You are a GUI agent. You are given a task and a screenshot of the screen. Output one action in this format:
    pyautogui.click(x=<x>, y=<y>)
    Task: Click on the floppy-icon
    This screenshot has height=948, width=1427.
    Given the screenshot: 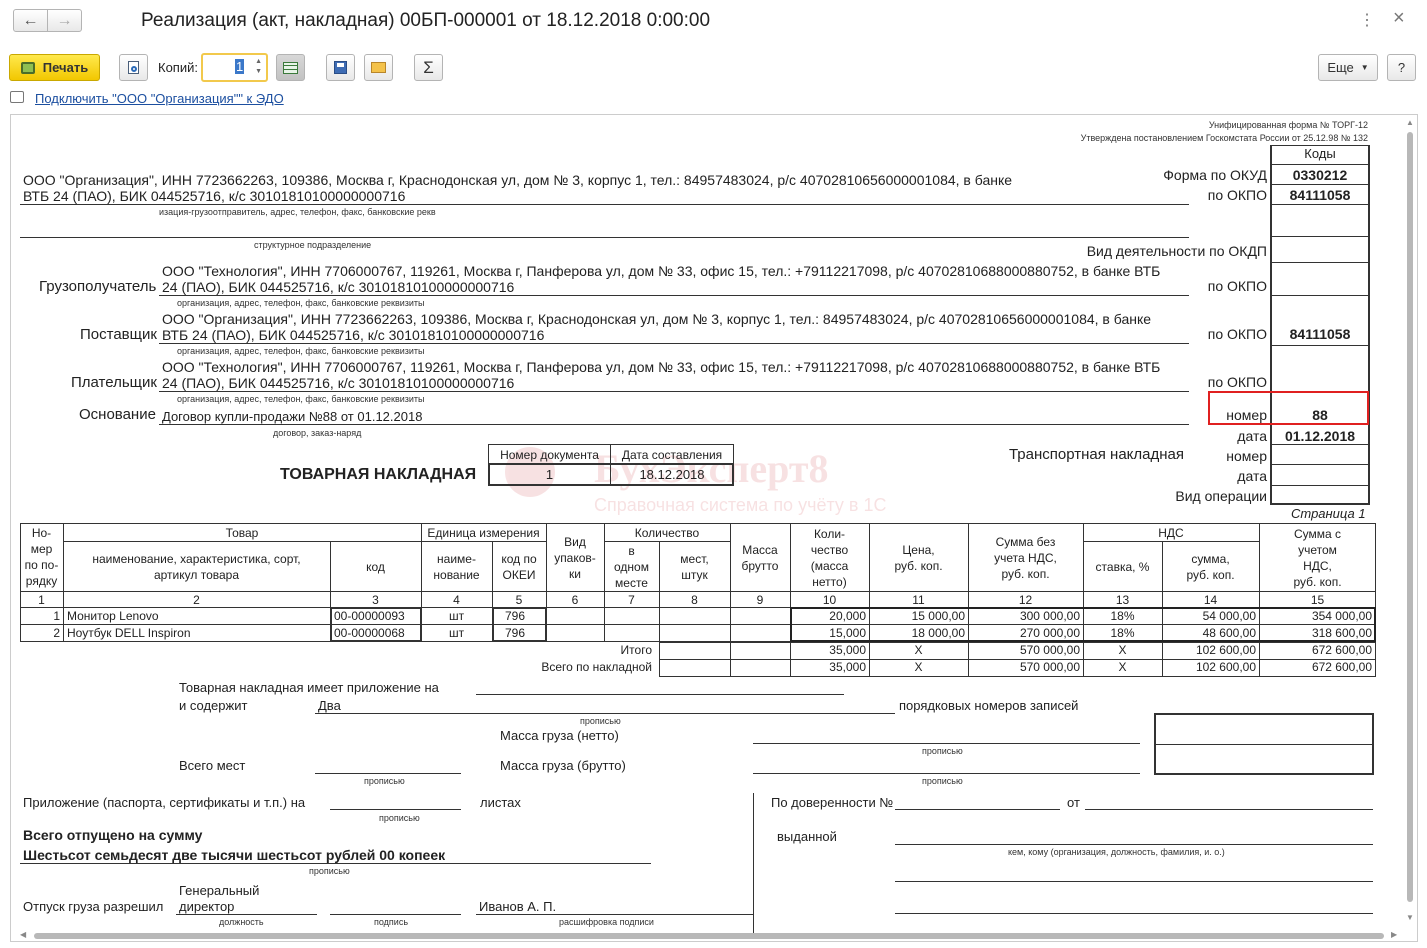 What is the action you would take?
    pyautogui.click(x=340, y=67)
    